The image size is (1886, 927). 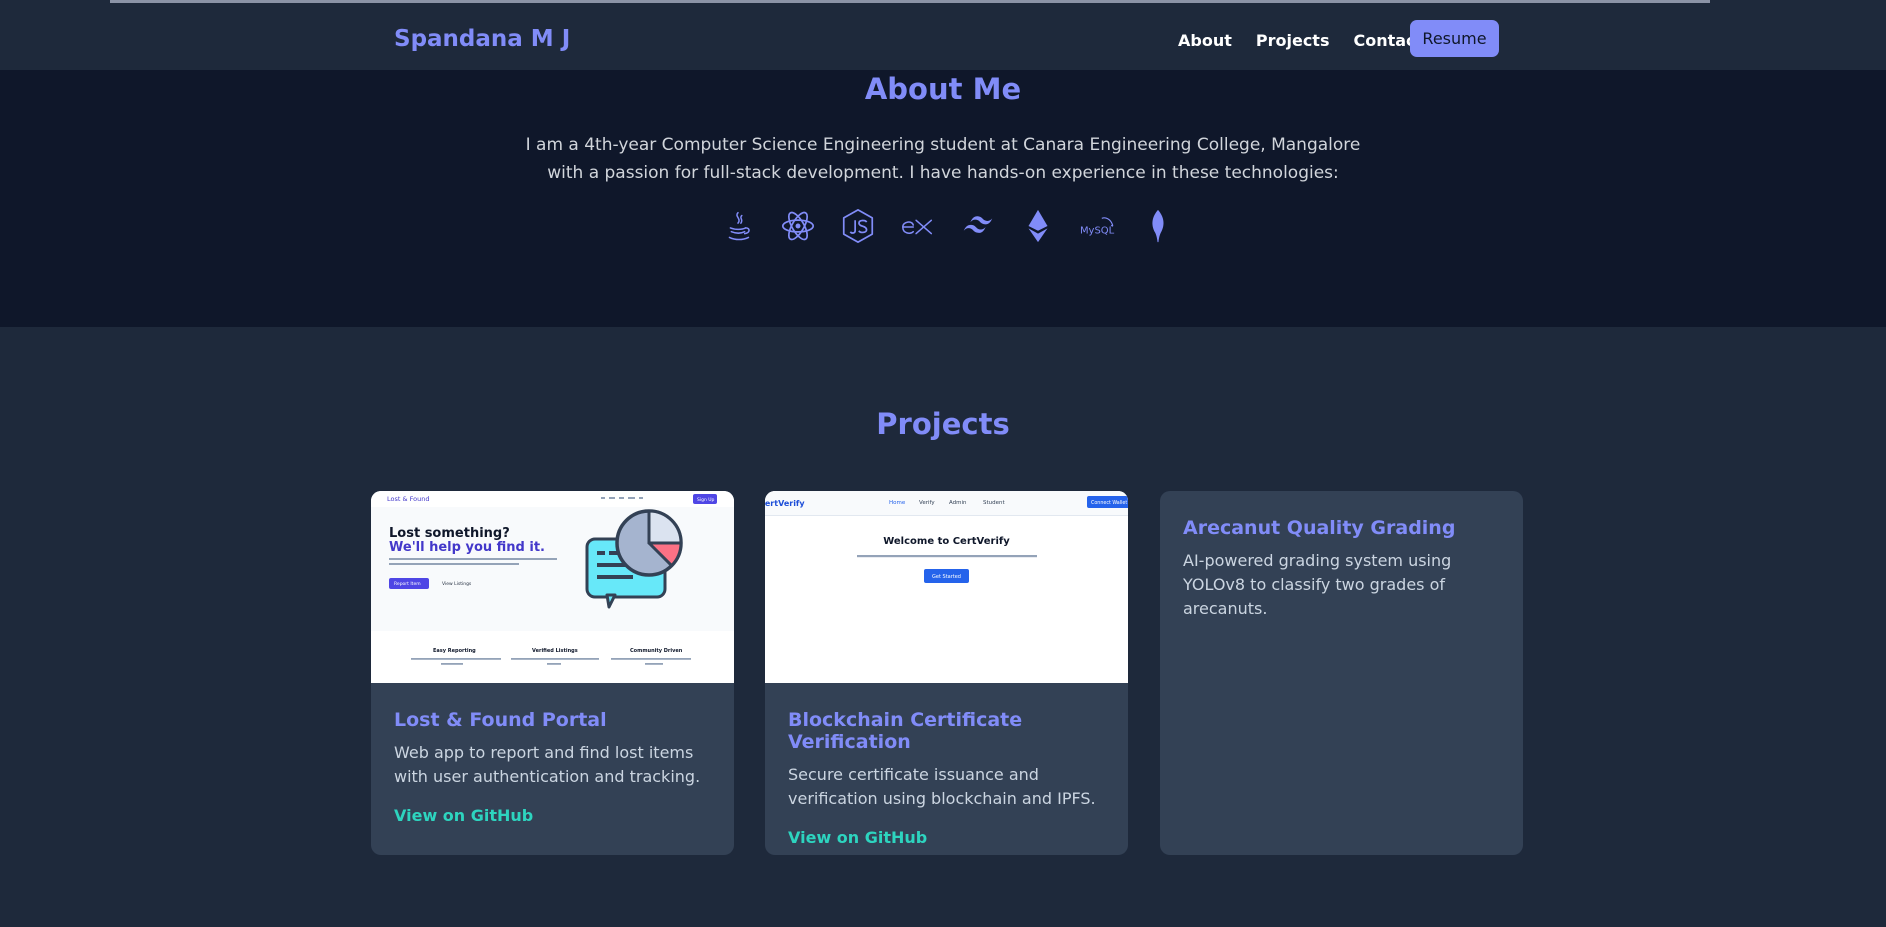 What do you see at coordinates (463, 815) in the screenshot?
I see `lost-found-github-link: View on GitHub` at bounding box center [463, 815].